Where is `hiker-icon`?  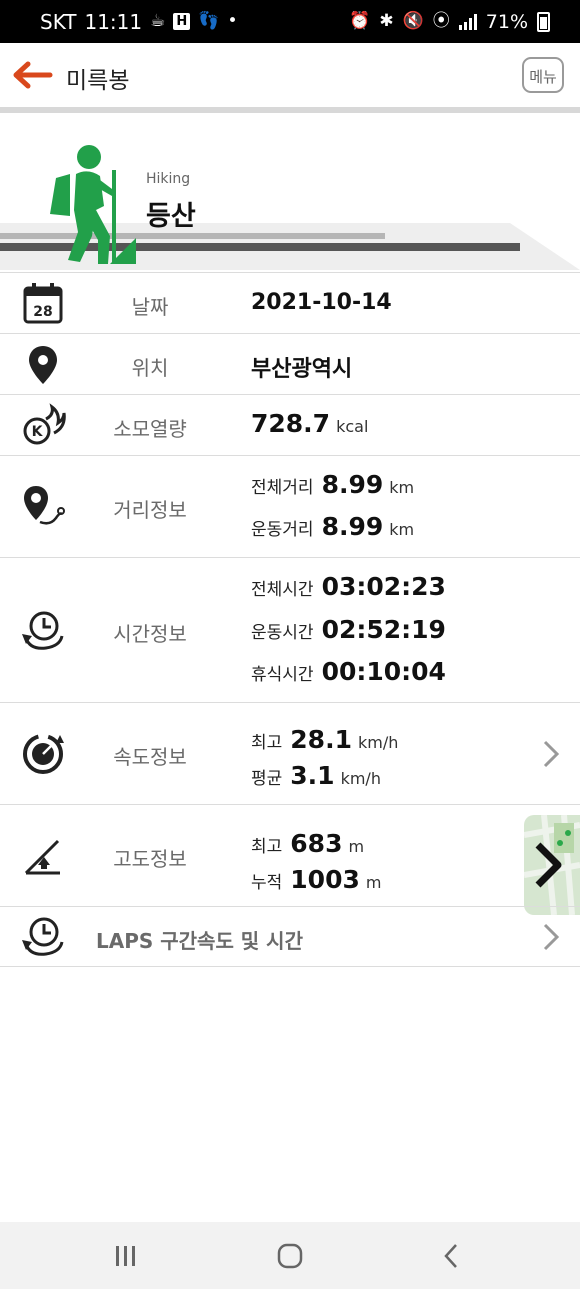 hiker-icon is located at coordinates (93, 204).